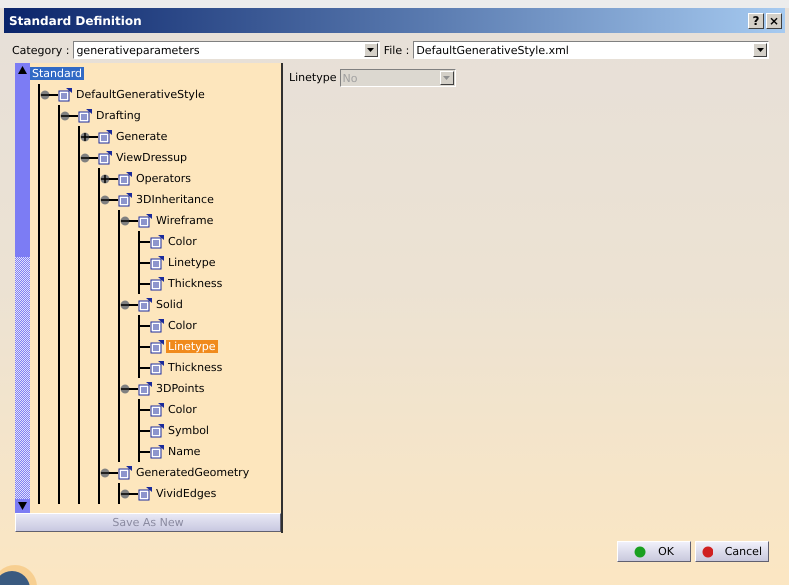 The height and width of the screenshot is (585, 789). Describe the element at coordinates (186, 493) in the screenshot. I see `tree-item: VividEdges` at that location.